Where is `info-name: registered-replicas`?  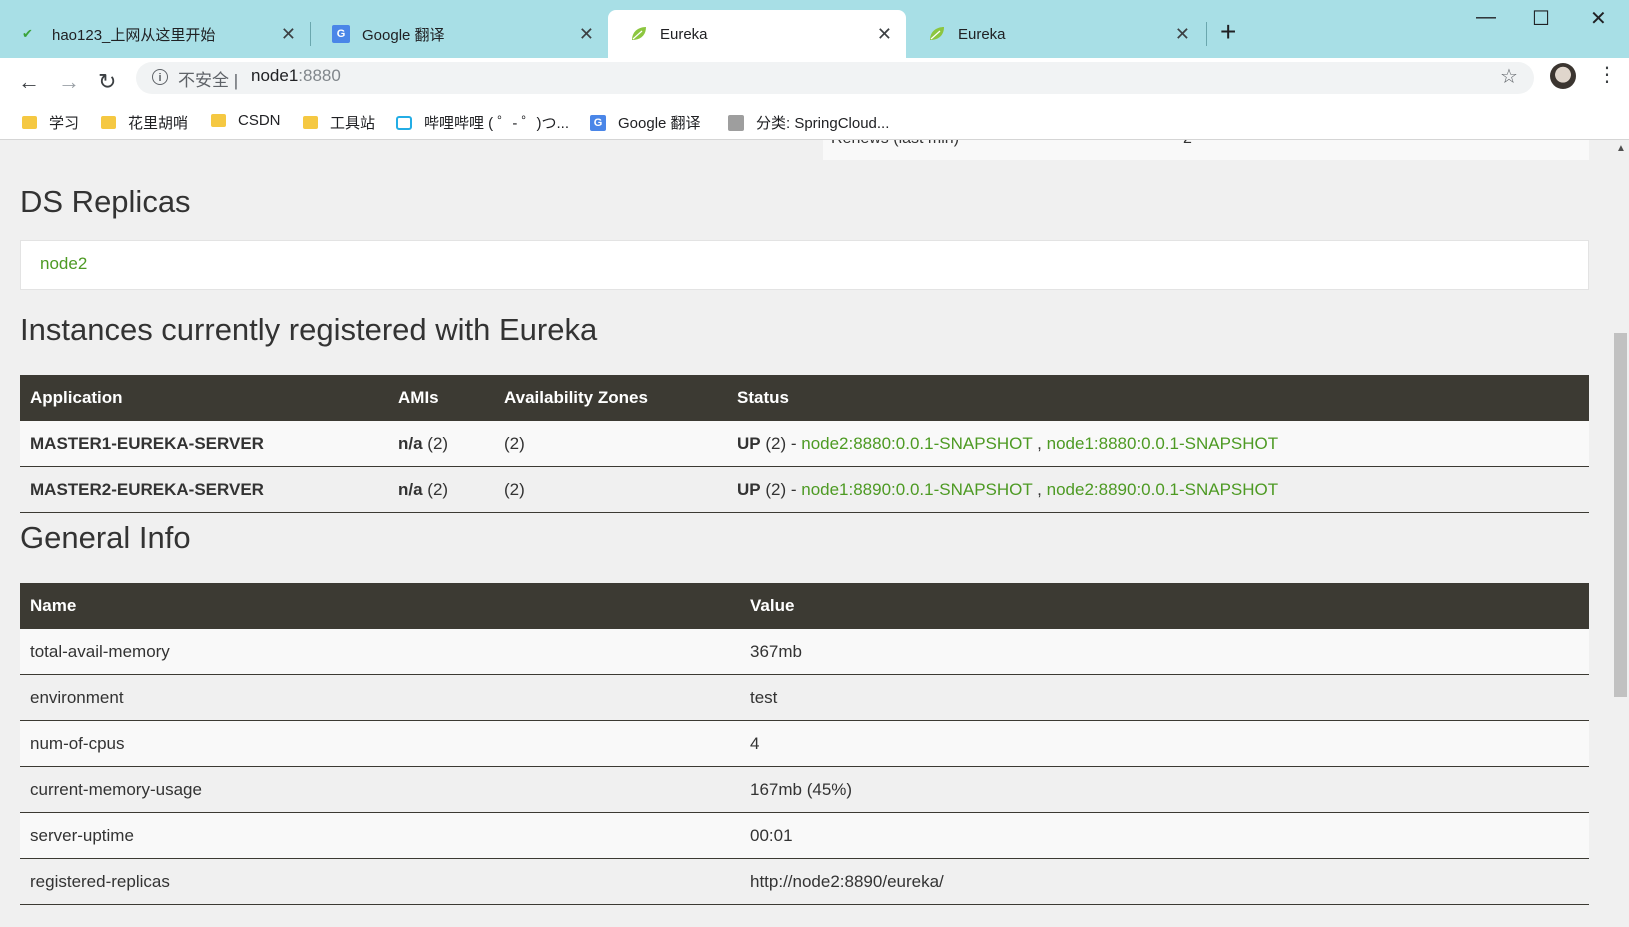
info-name: registered-replicas is located at coordinates (380, 881).